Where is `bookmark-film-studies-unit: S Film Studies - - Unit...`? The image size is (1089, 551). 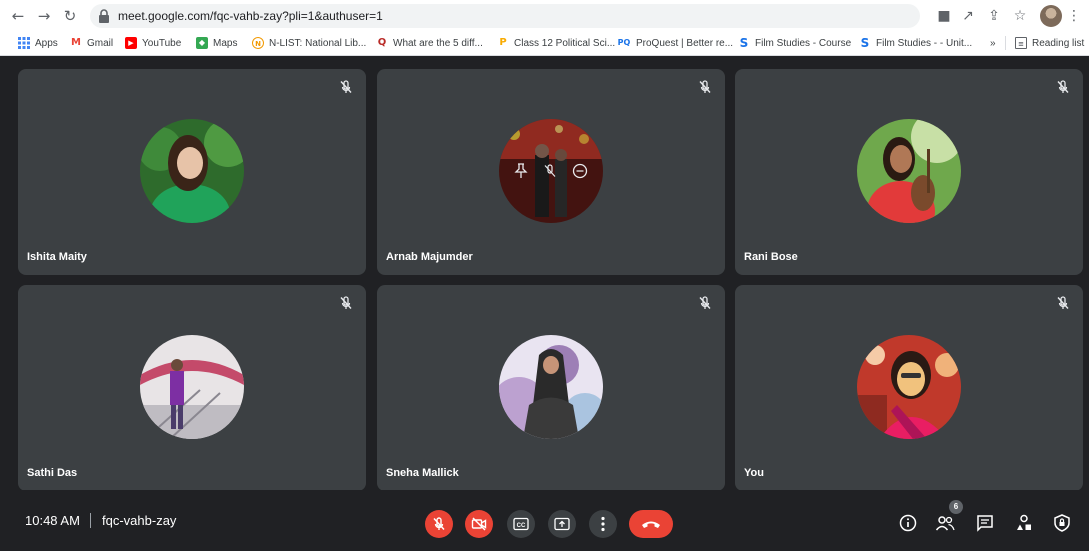 bookmark-film-studies-unit: S Film Studies - - Unit... is located at coordinates (915, 43).